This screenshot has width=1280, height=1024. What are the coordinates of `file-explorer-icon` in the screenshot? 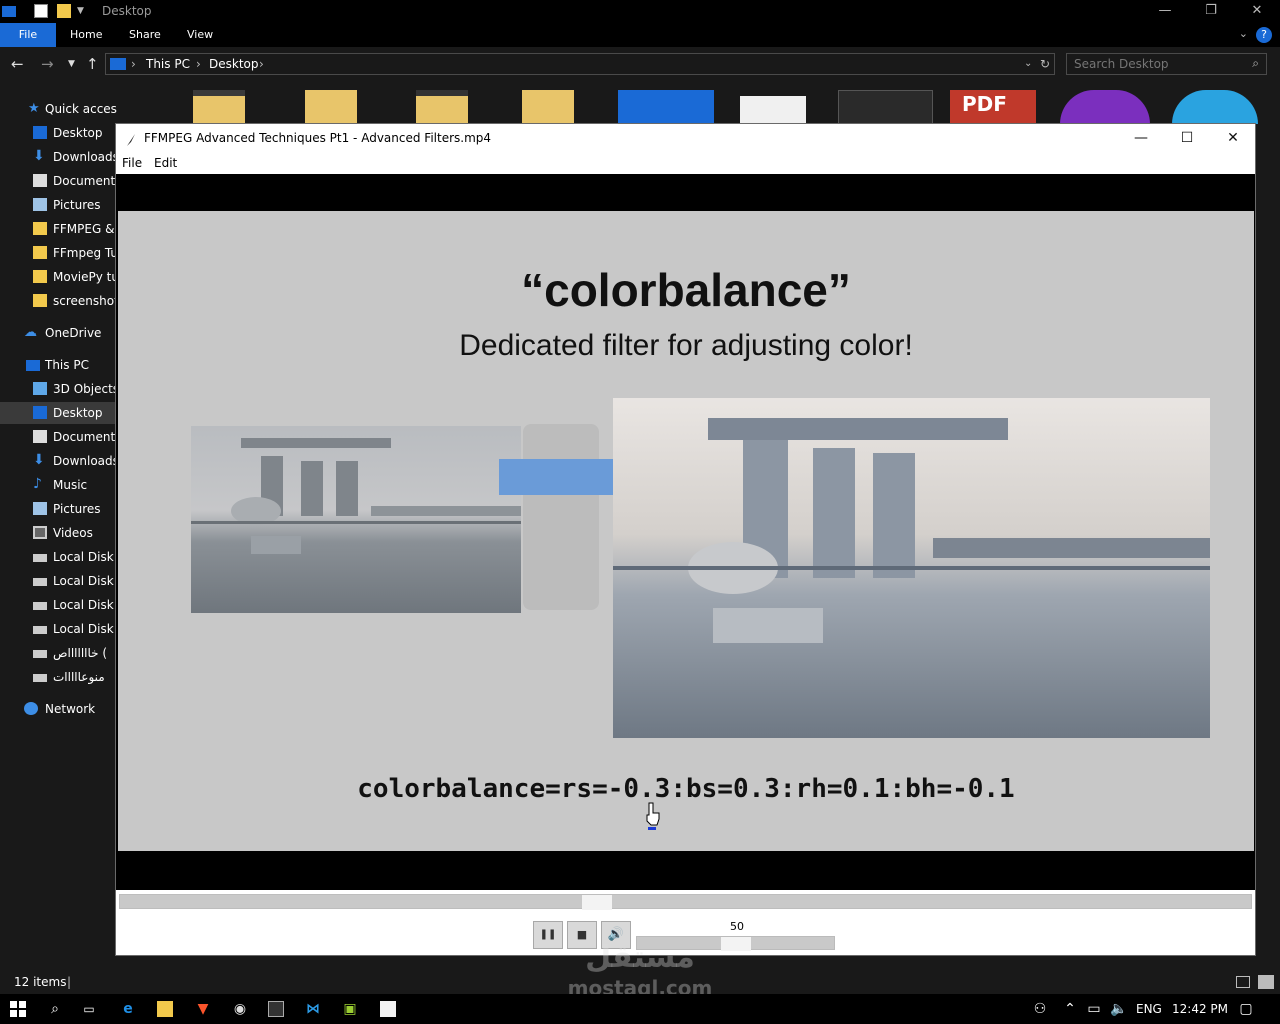 It's located at (165, 1009).